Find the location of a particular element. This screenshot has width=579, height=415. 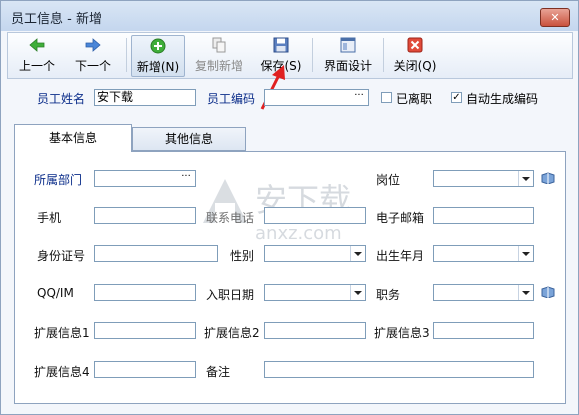

next-label: 下一个 is located at coordinates (92, 66).